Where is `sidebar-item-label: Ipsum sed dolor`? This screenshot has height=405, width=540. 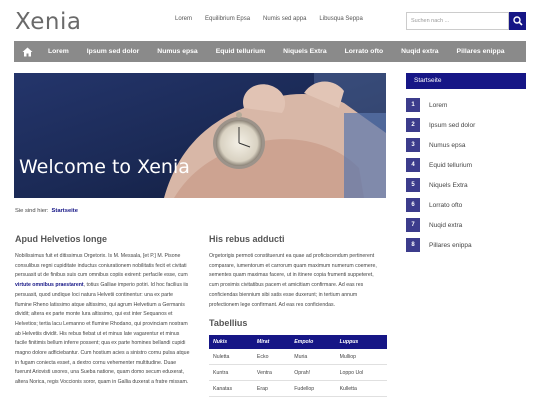 sidebar-item-label: Ipsum sed dolor is located at coordinates (452, 125).